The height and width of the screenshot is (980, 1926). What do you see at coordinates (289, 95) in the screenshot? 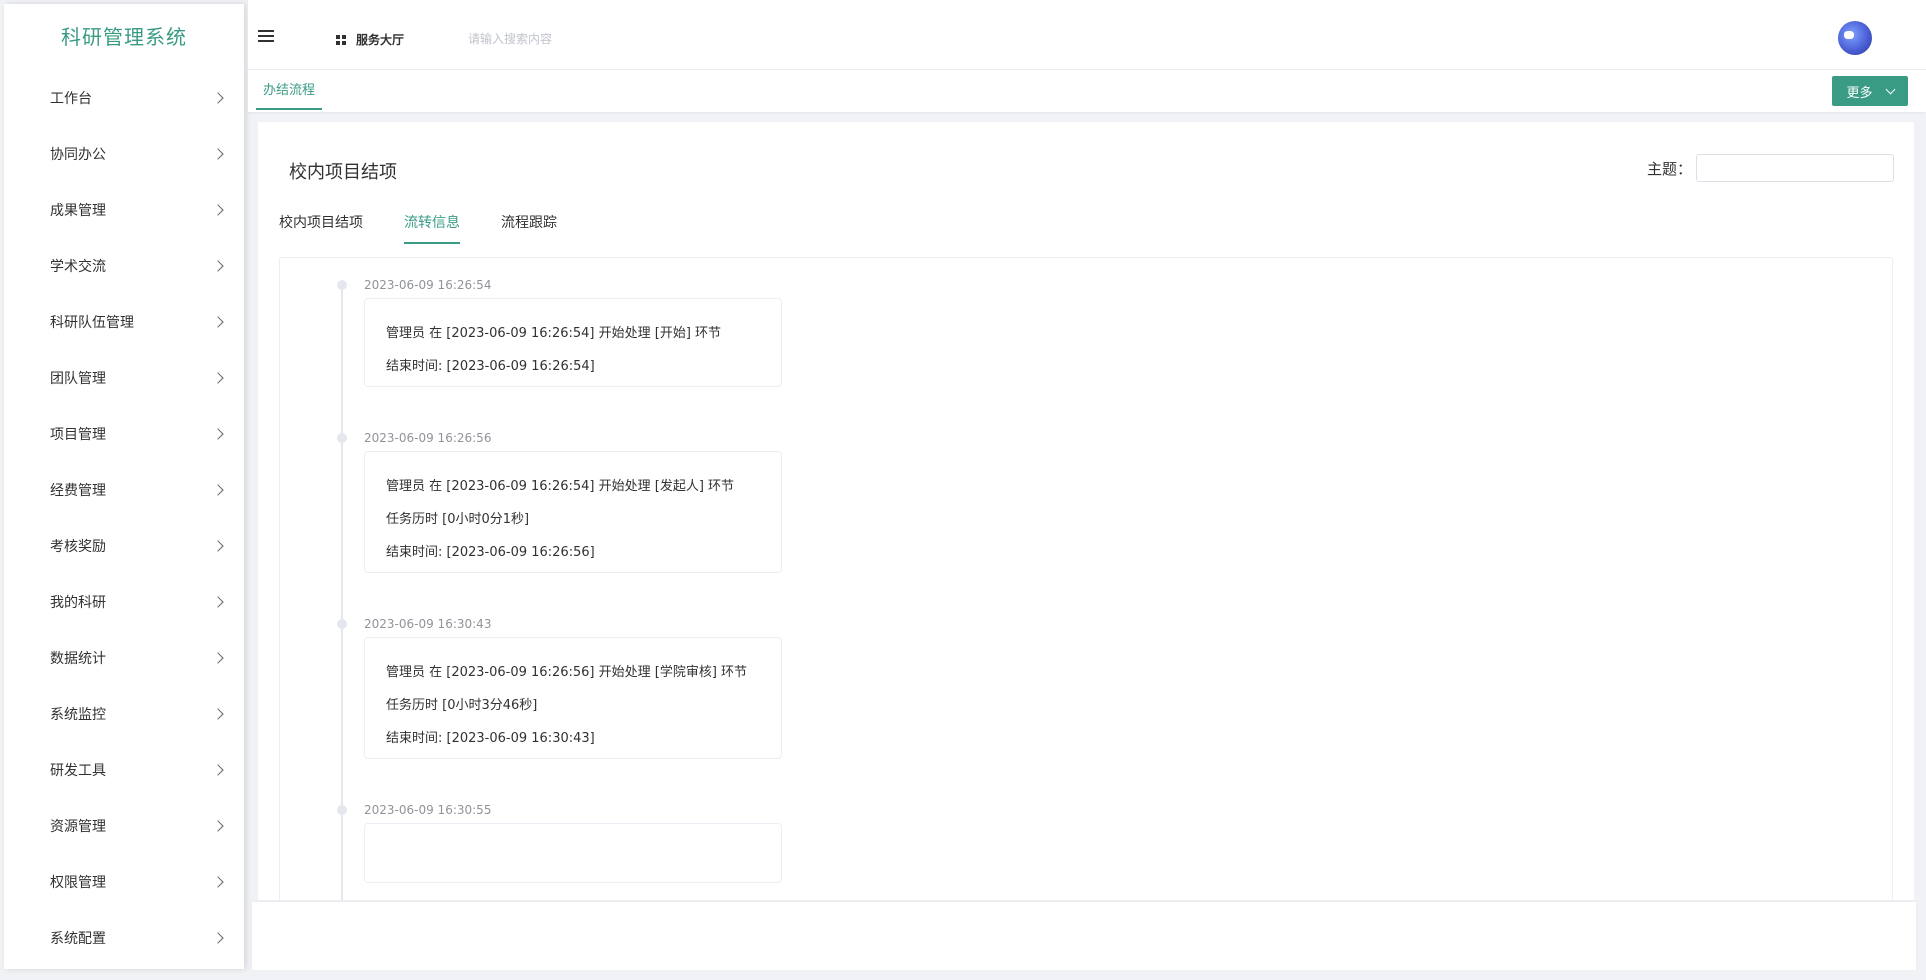
I see `tag-active: 办结流程` at bounding box center [289, 95].